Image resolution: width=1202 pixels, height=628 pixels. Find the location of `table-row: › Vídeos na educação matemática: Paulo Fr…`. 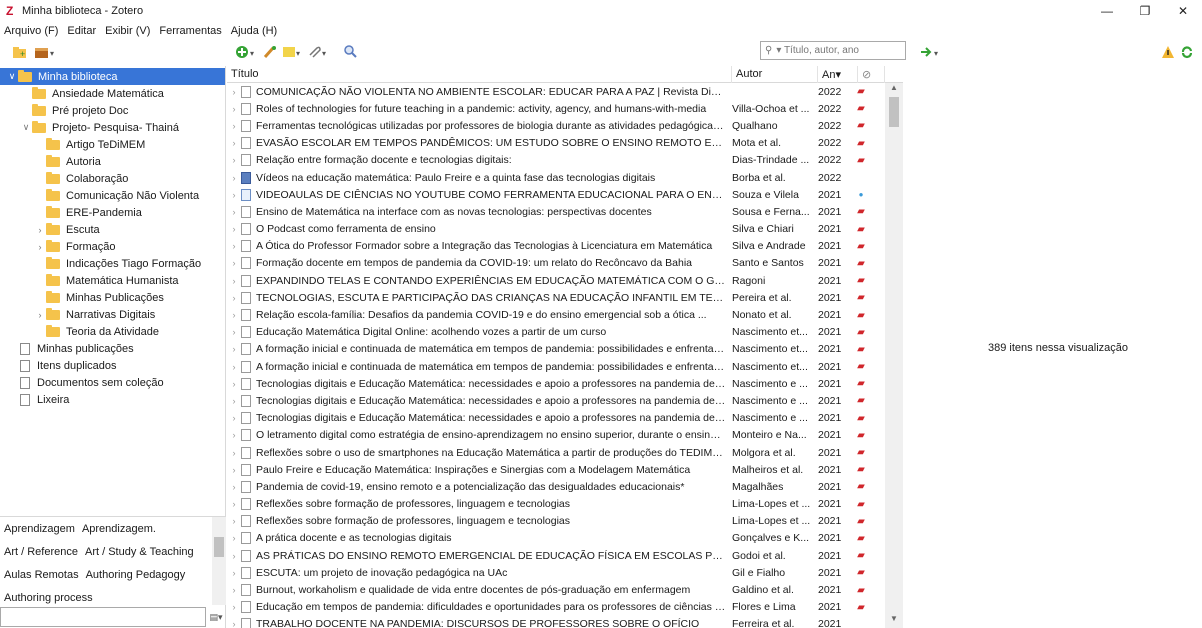

table-row: › Vídeos na educação matemática: Paulo Fr… is located at coordinates (556, 177).